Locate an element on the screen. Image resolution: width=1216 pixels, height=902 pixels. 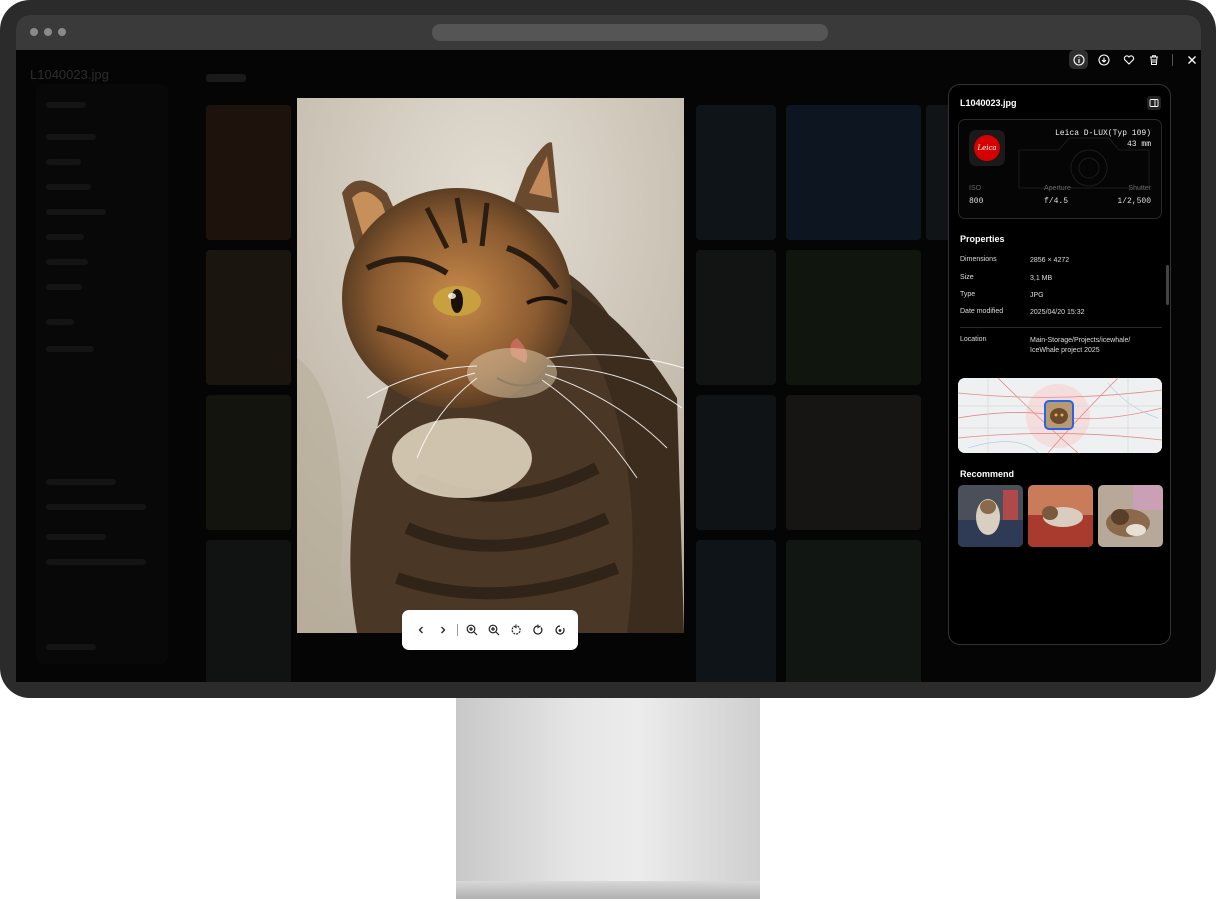
shutter-value: 1/2,500 is located at coordinates (1134, 201).